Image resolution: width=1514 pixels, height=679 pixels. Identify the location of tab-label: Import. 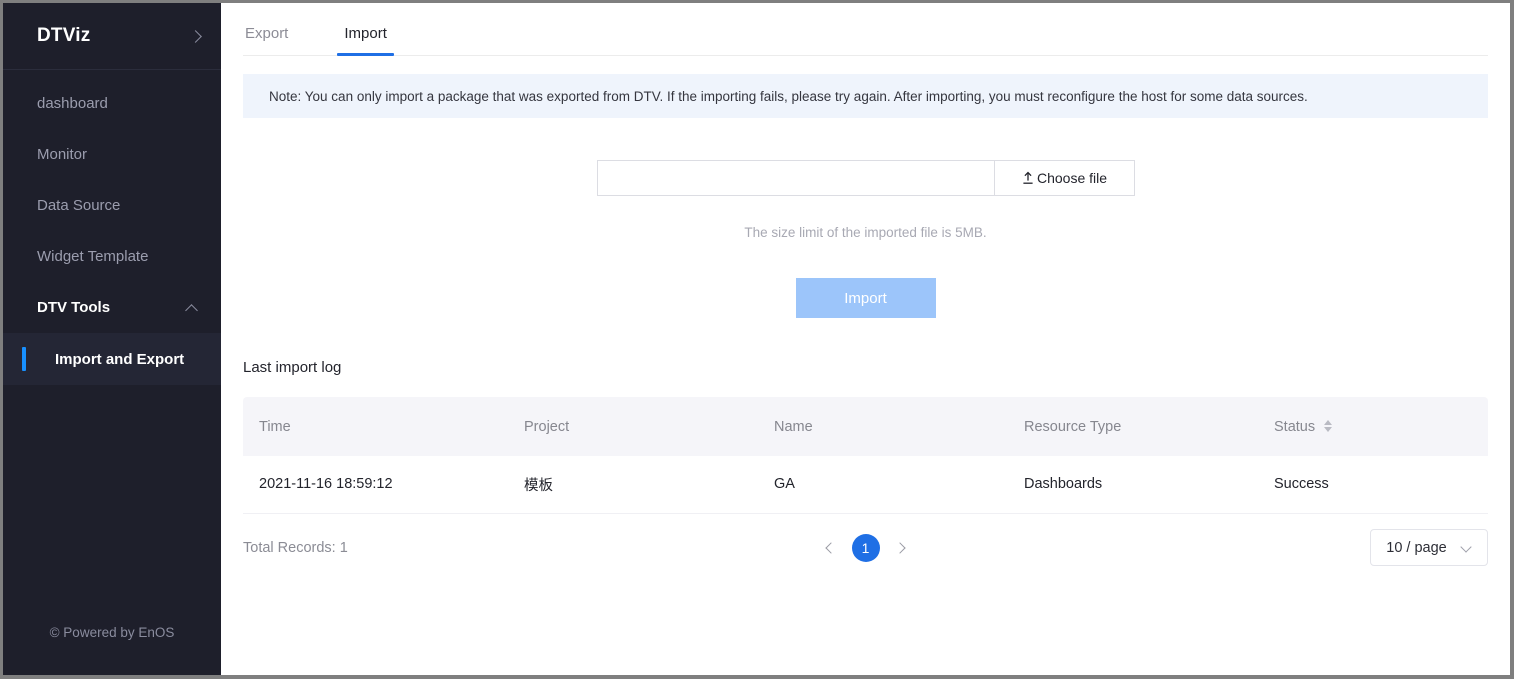
(365, 33).